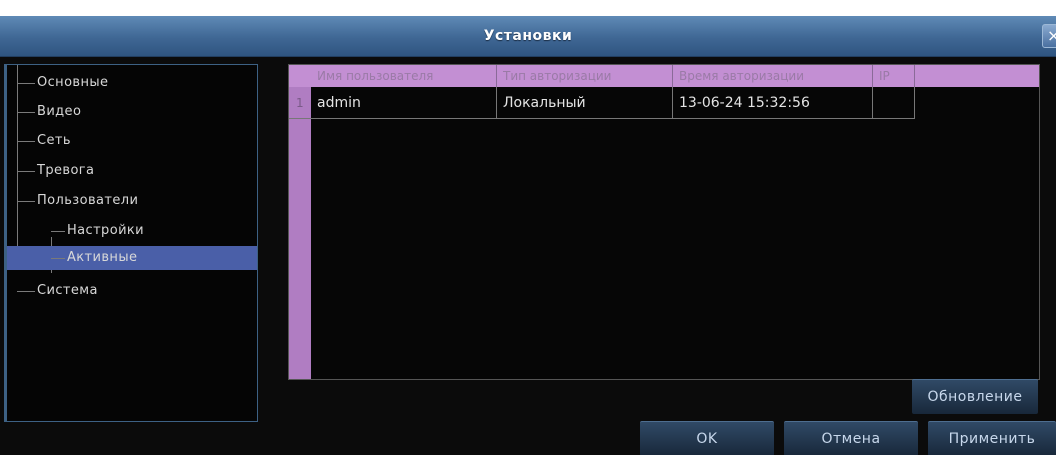 This screenshot has width=1056, height=455. I want to click on apply-button: Применить, so click(992, 438).